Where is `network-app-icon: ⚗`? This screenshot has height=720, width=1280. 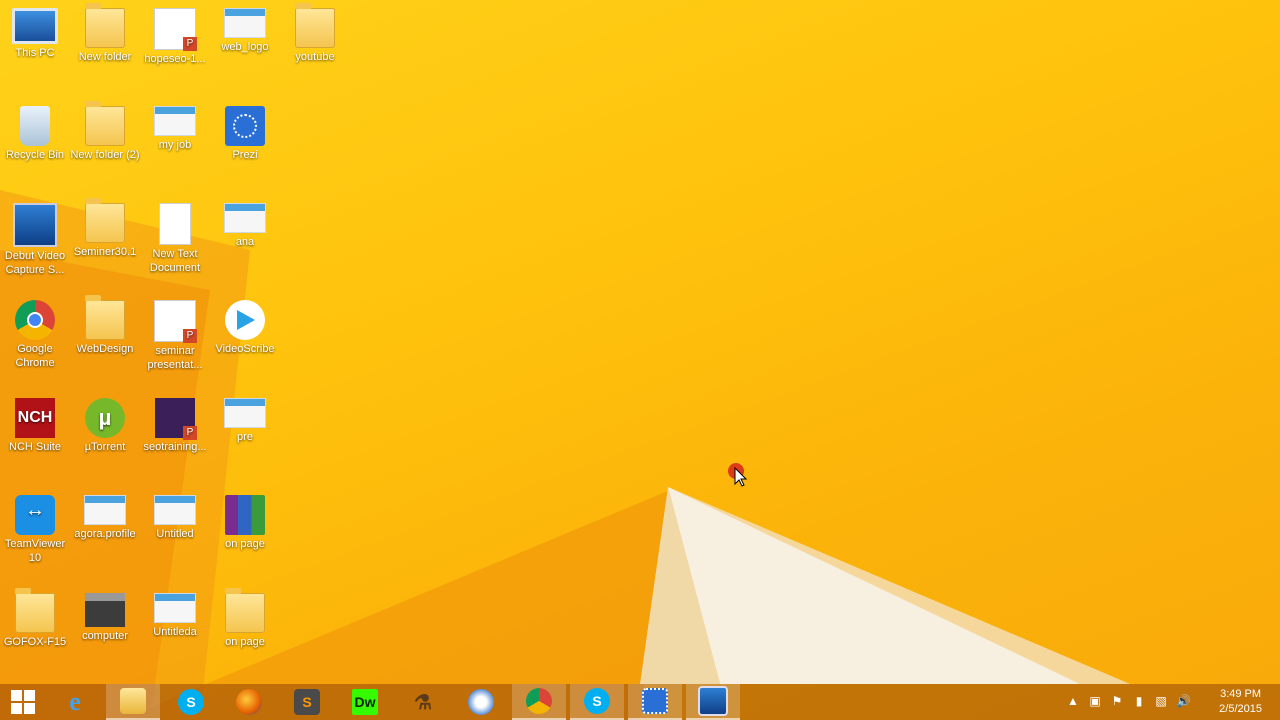 network-app-icon: ⚗ is located at coordinates (423, 702).